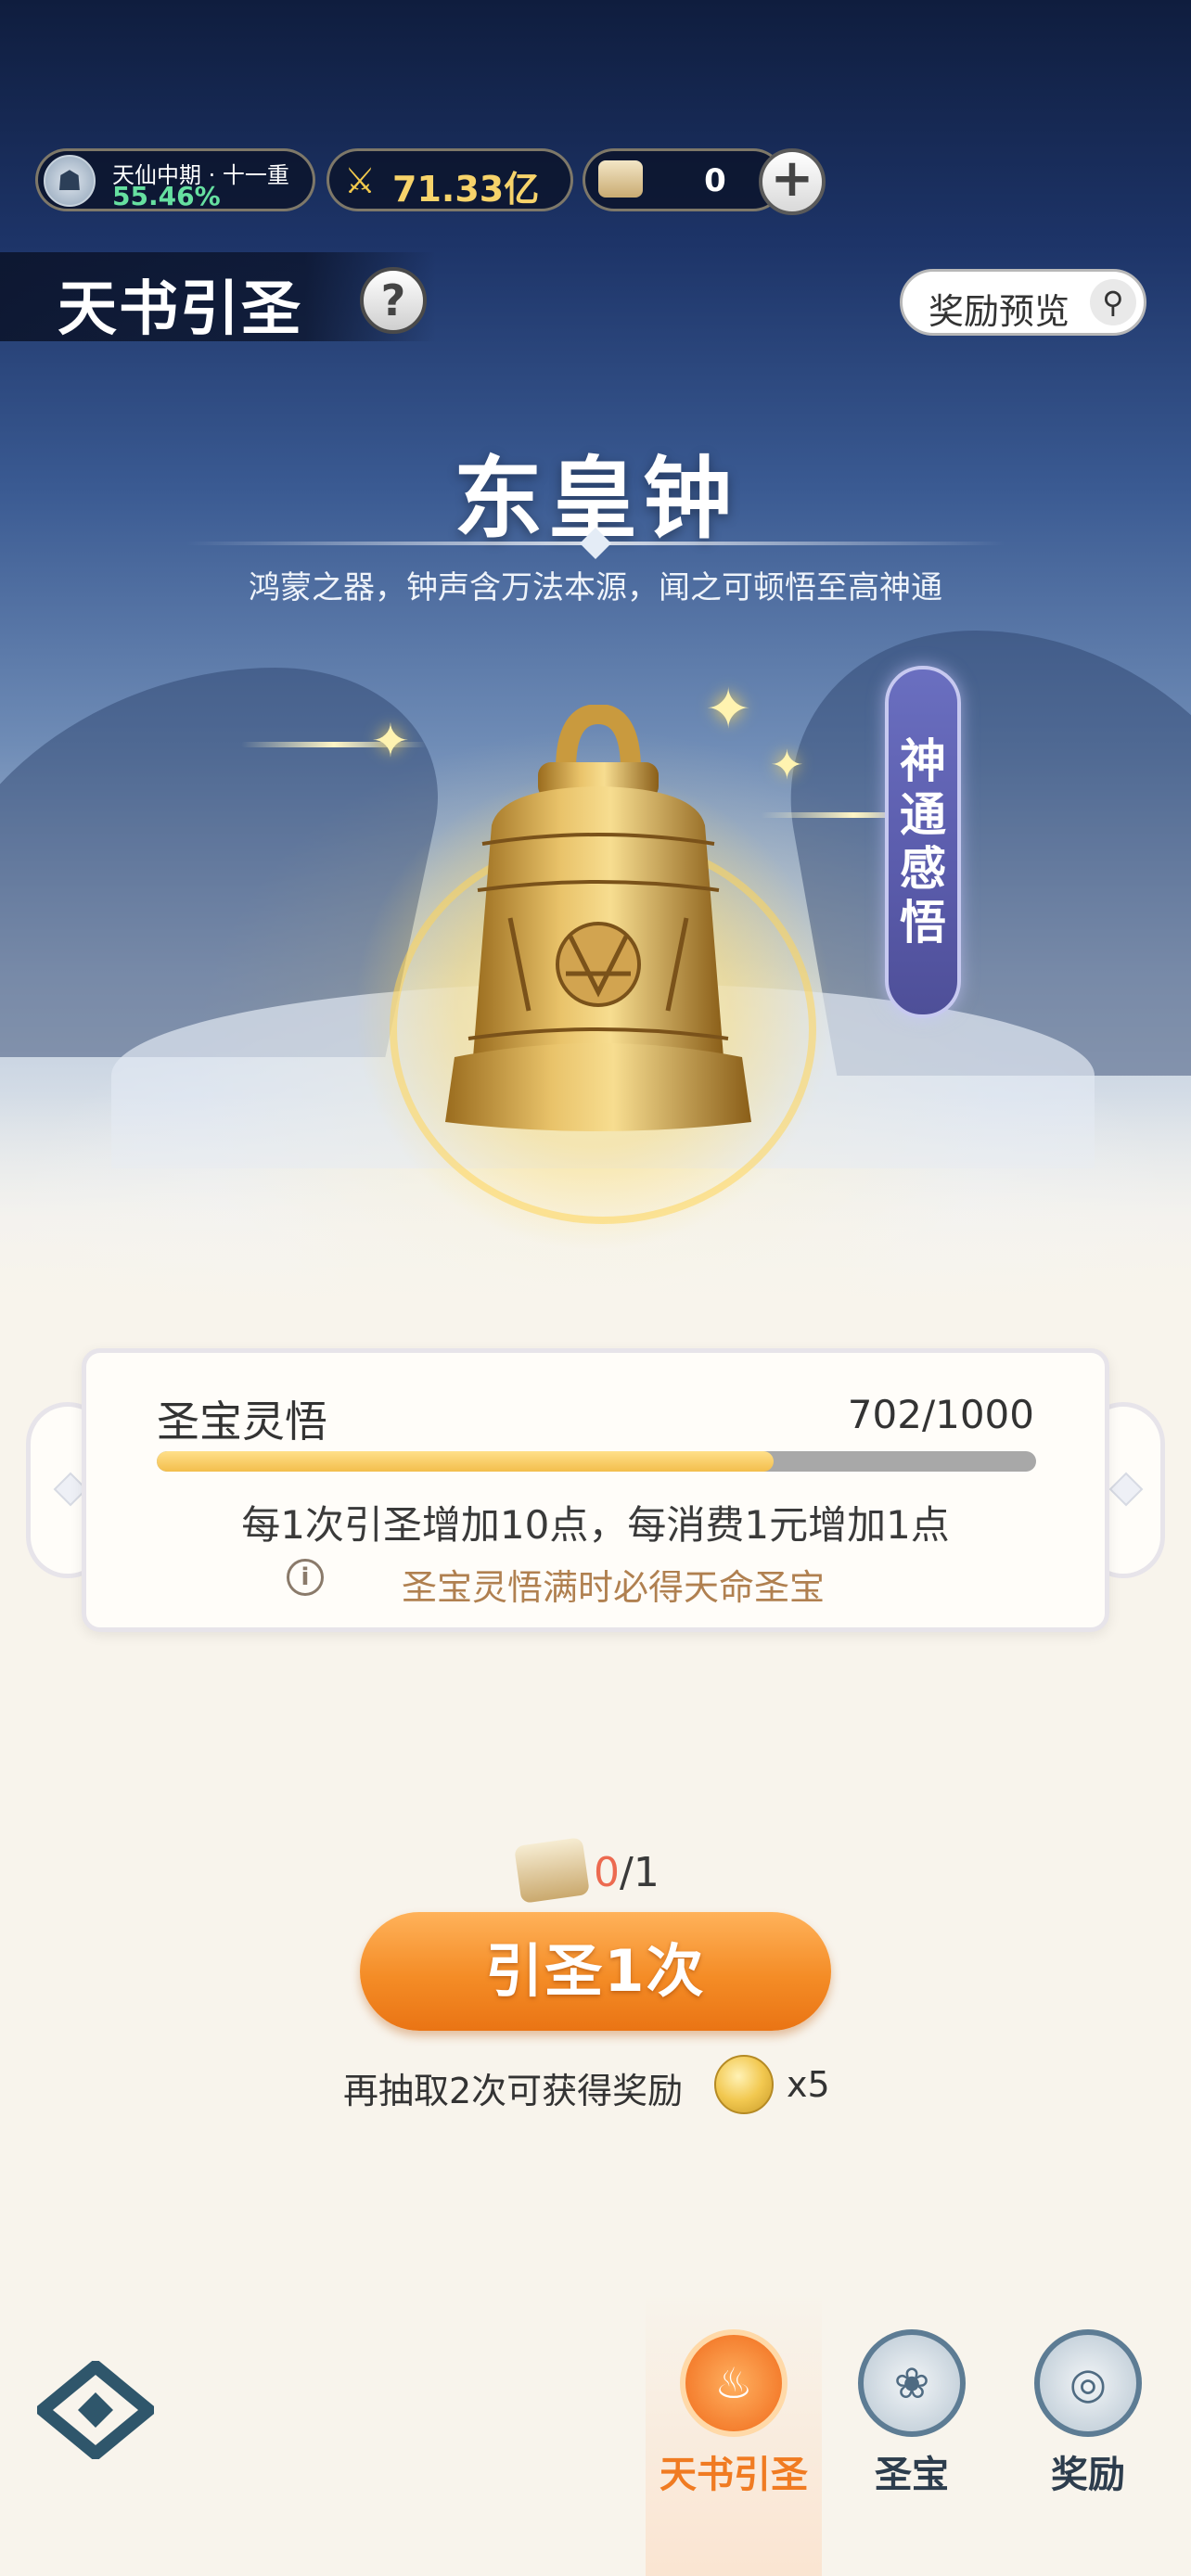 The height and width of the screenshot is (2576, 1191). What do you see at coordinates (595, 588) in the screenshot?
I see `treasure-description: 鸿蒙之器，钟声含万法本源，闻之可顿悟至高神通` at bounding box center [595, 588].